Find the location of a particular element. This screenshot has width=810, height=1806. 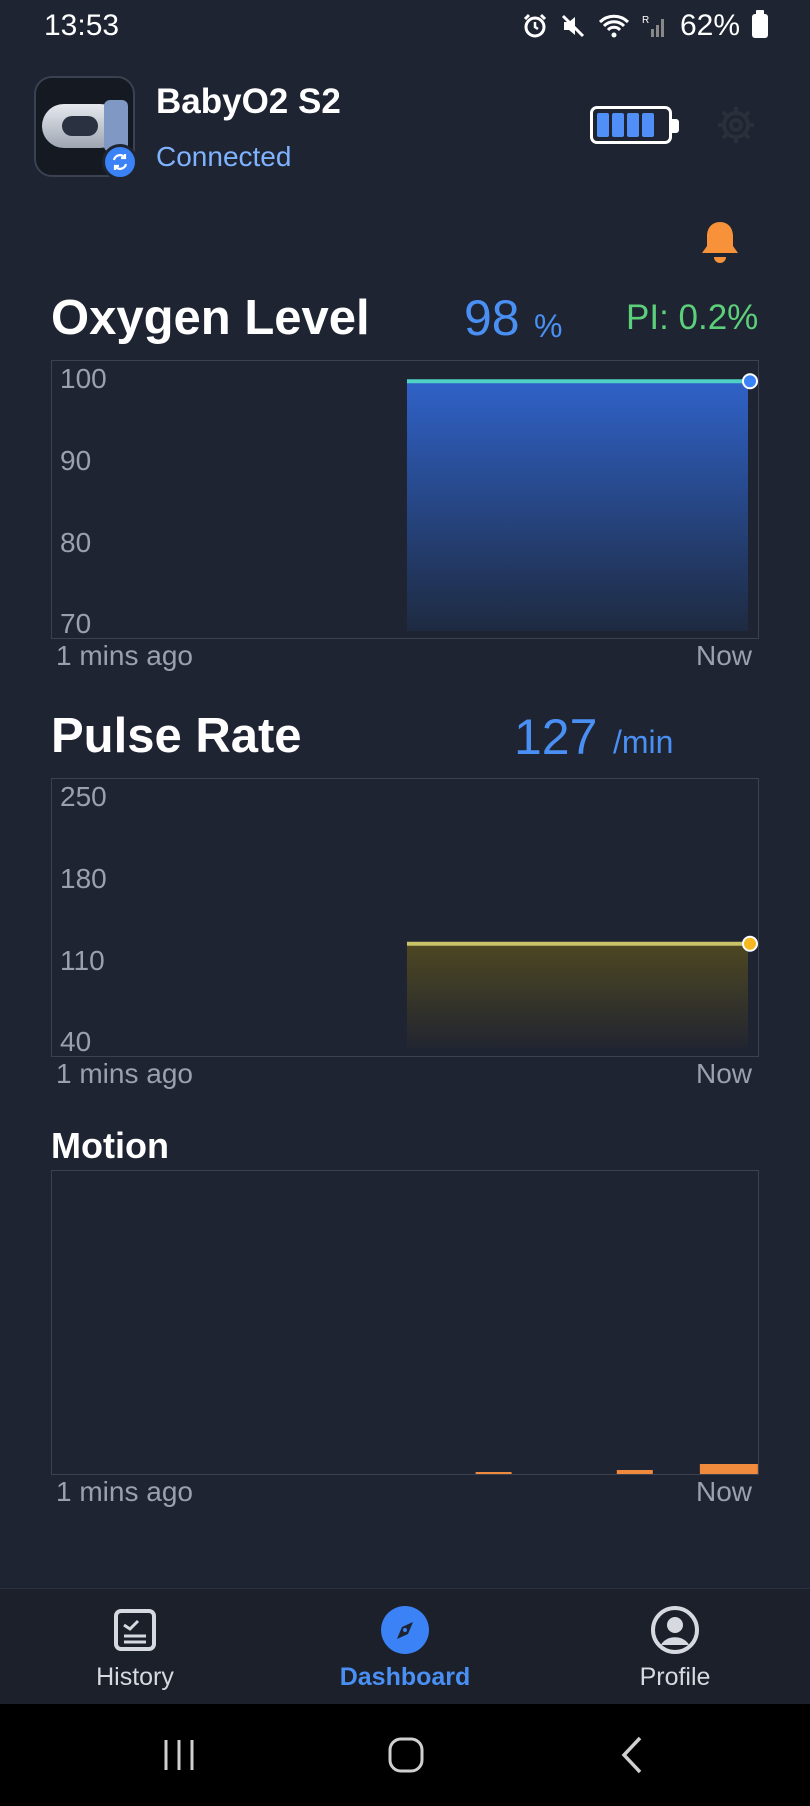

y-tick-label: 100 is located at coordinates (83, 378).